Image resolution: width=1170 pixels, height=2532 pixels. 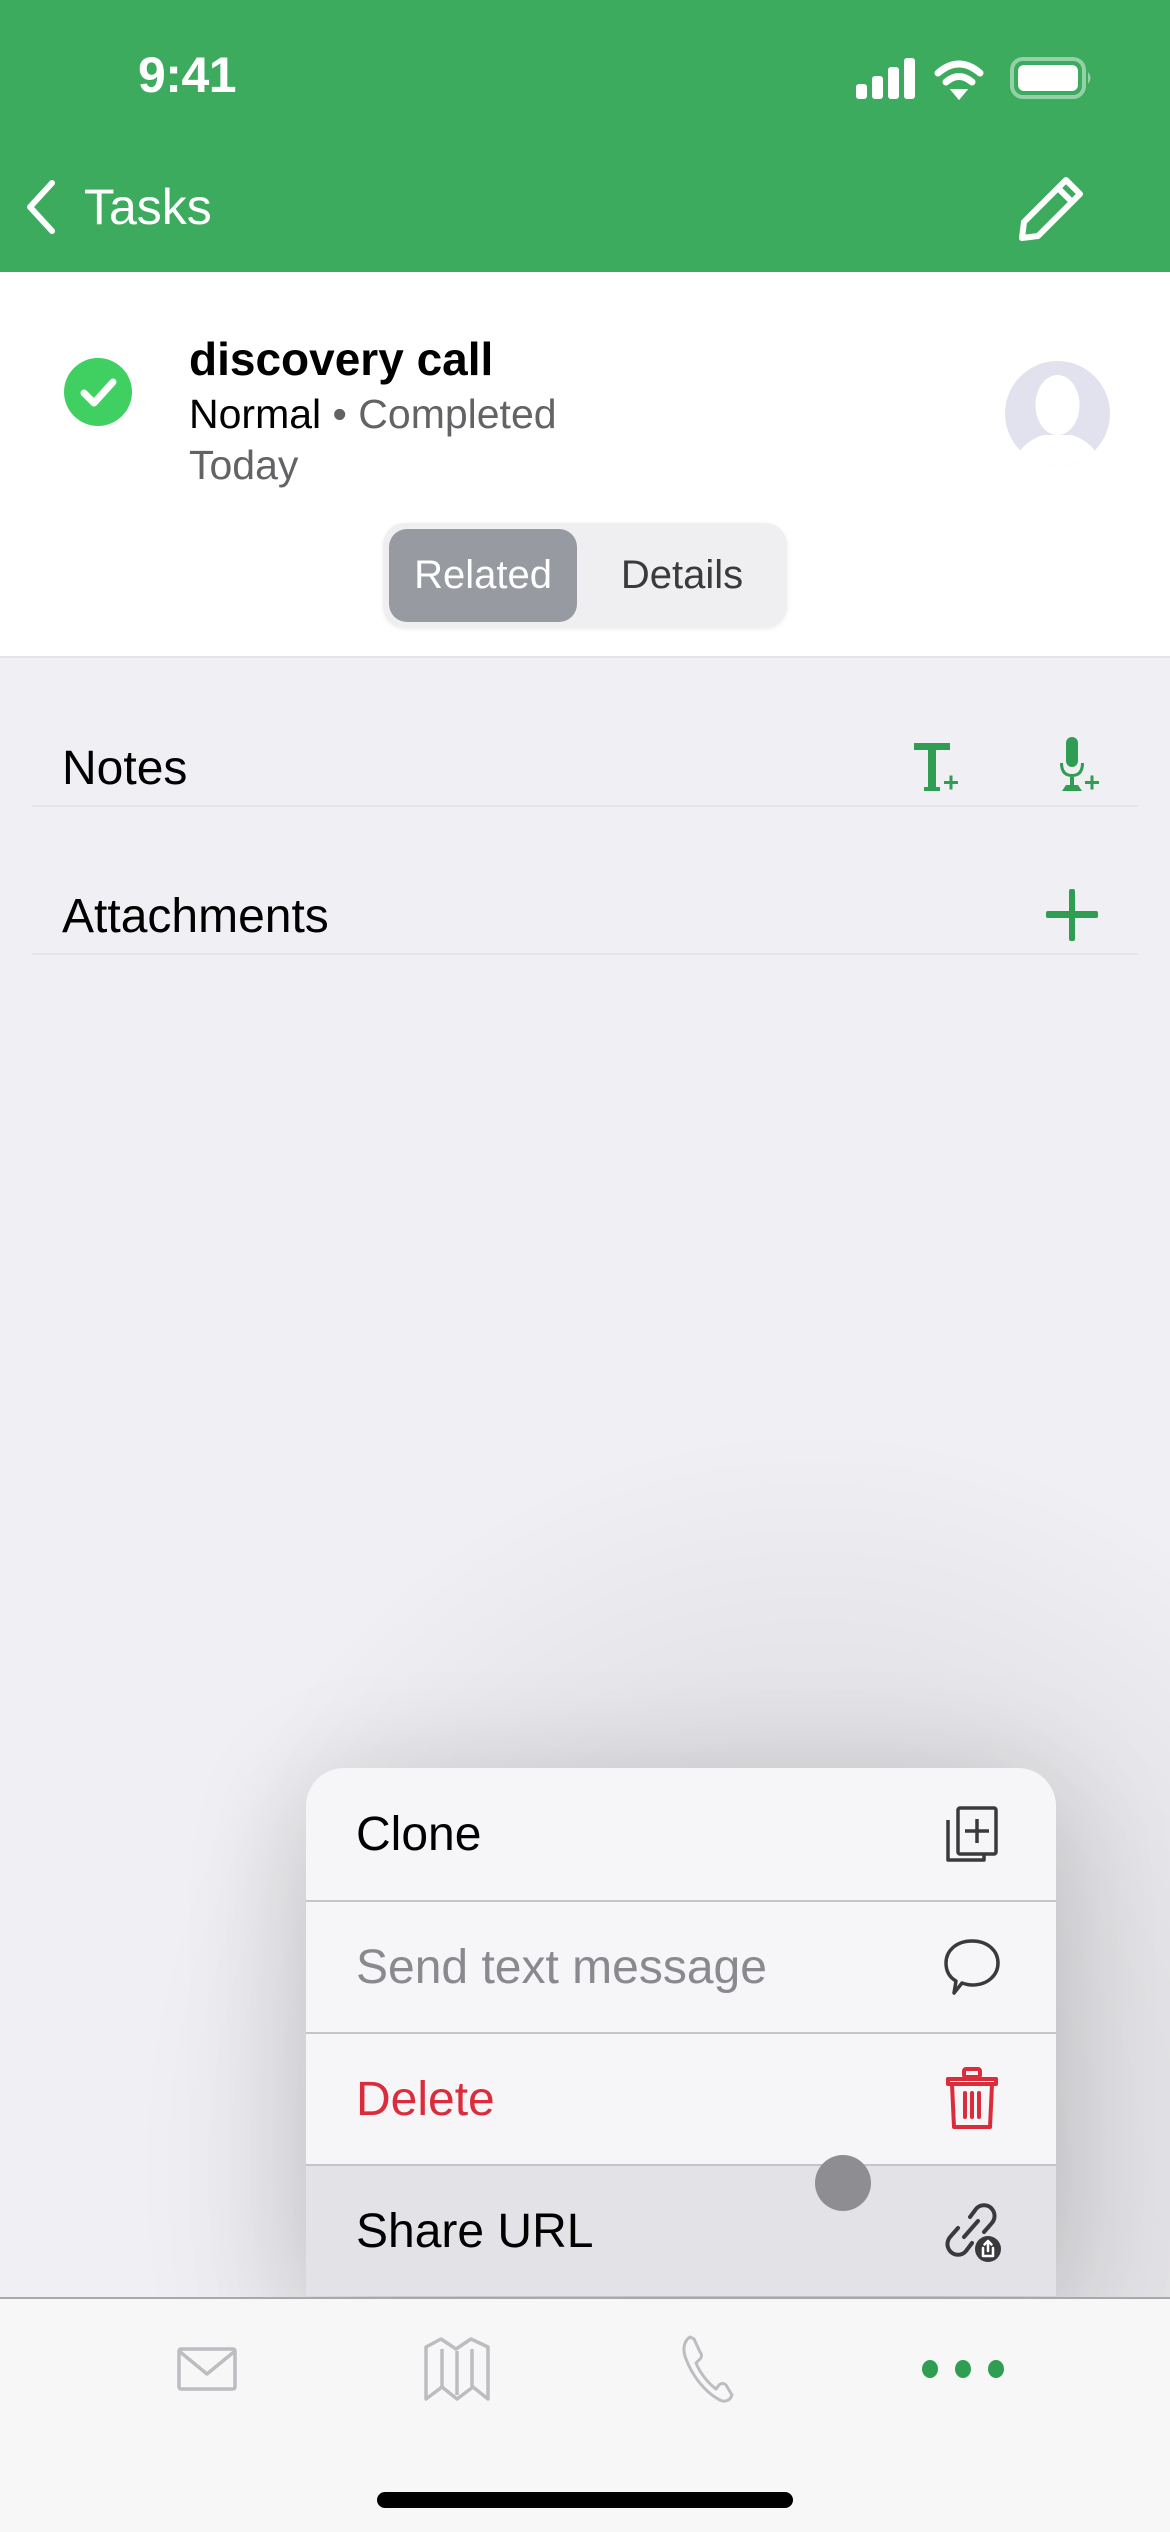 I want to click on tab-details: Details, so click(x=682, y=575).